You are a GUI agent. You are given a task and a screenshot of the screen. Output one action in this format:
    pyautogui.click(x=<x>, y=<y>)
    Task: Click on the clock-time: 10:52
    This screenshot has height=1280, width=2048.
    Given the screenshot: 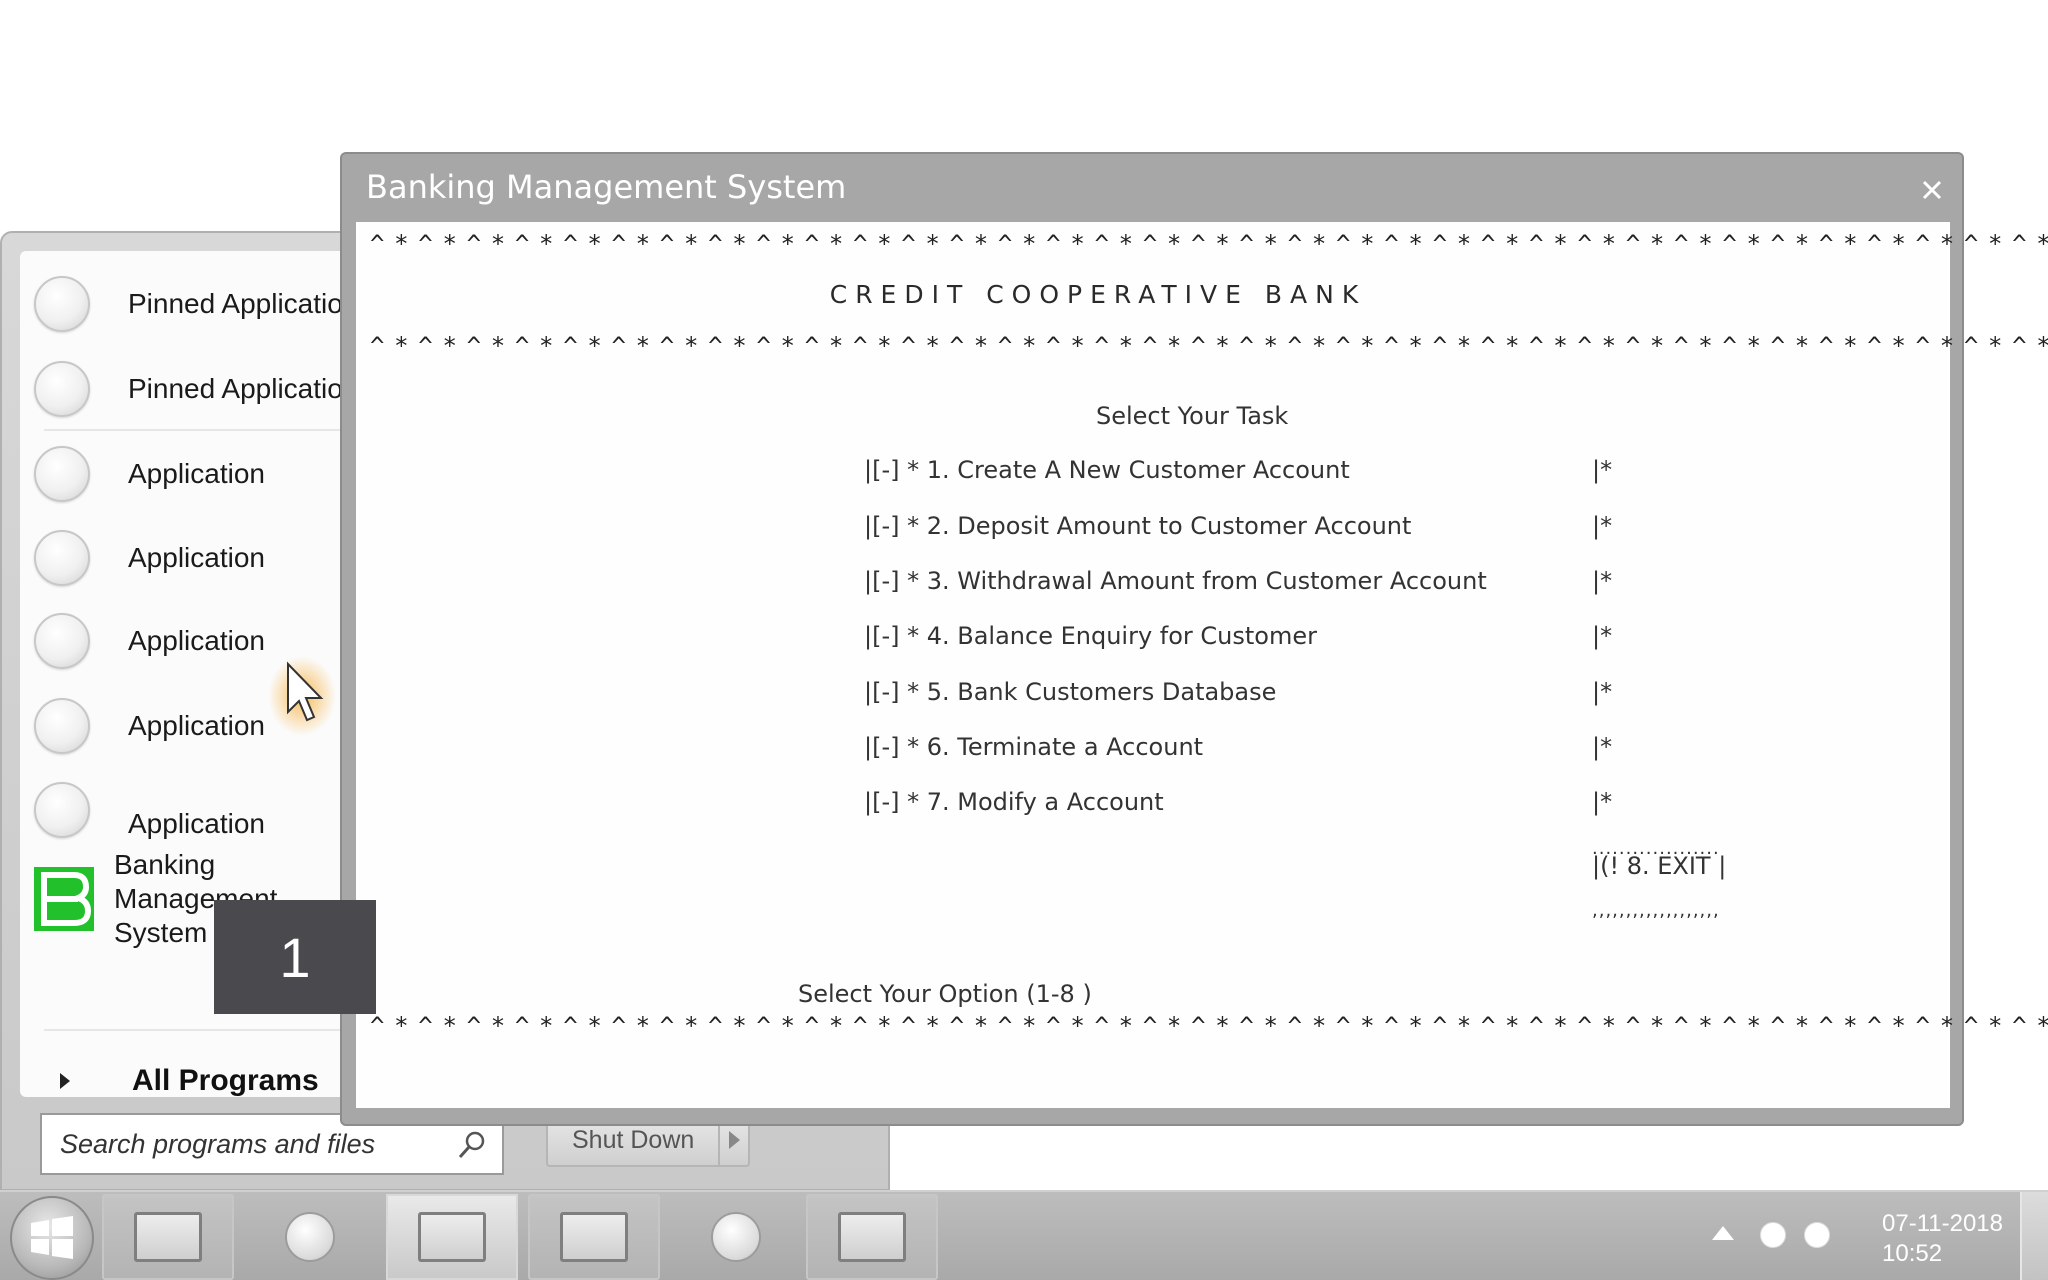 What is the action you would take?
    pyautogui.click(x=1912, y=1254)
    